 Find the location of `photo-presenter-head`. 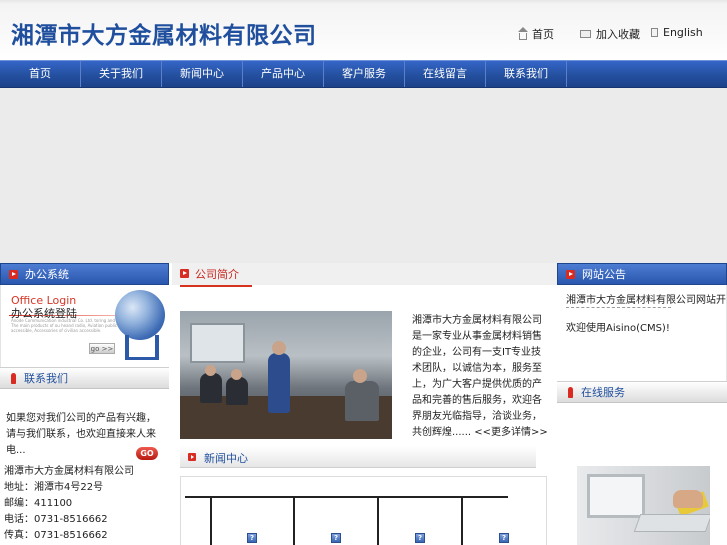

photo-presenter-head is located at coordinates (279, 348).